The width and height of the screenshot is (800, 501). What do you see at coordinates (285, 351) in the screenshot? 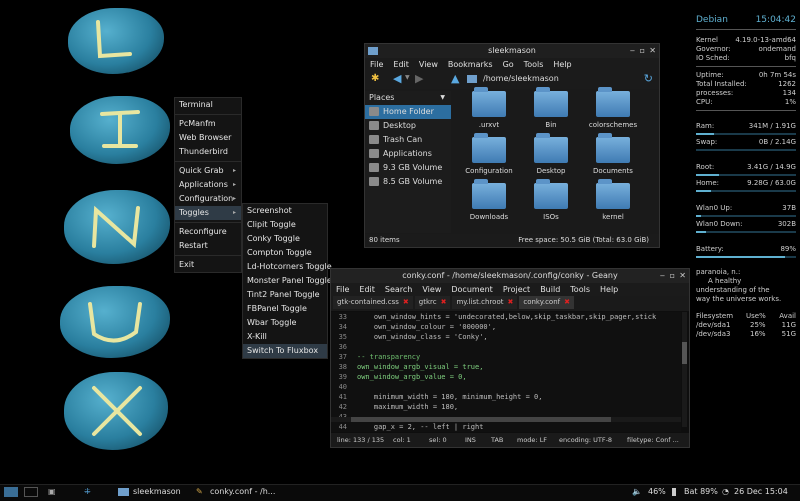
I see `submenu-item: Switch To Fluxbox` at bounding box center [285, 351].